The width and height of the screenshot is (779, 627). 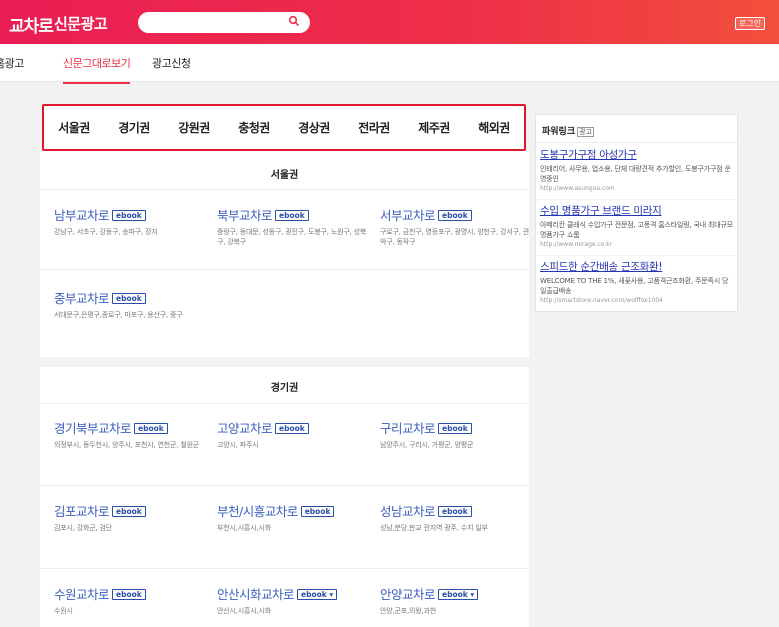 I want to click on ad-title-link: 수입 명품가구 브랜드 미라지, so click(x=637, y=210).